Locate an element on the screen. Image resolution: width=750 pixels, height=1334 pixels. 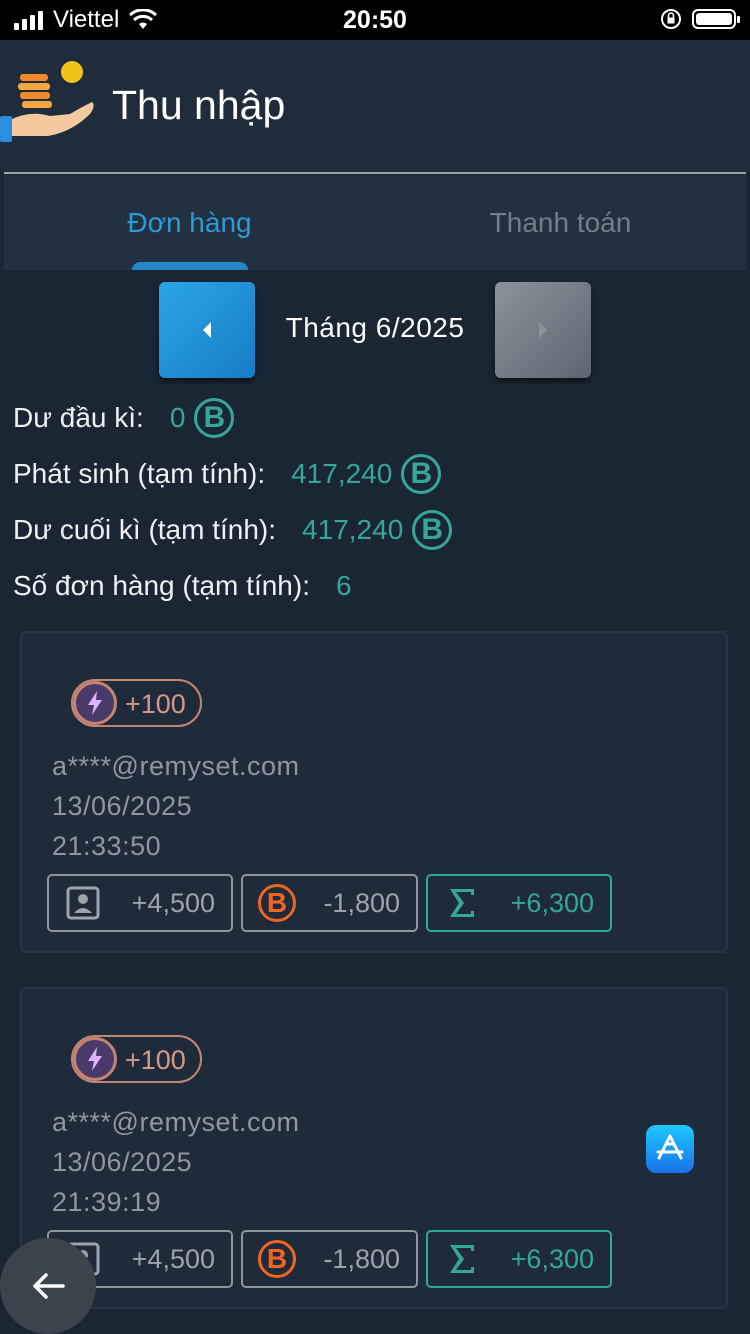
income-logo-icon is located at coordinates (47, 101).